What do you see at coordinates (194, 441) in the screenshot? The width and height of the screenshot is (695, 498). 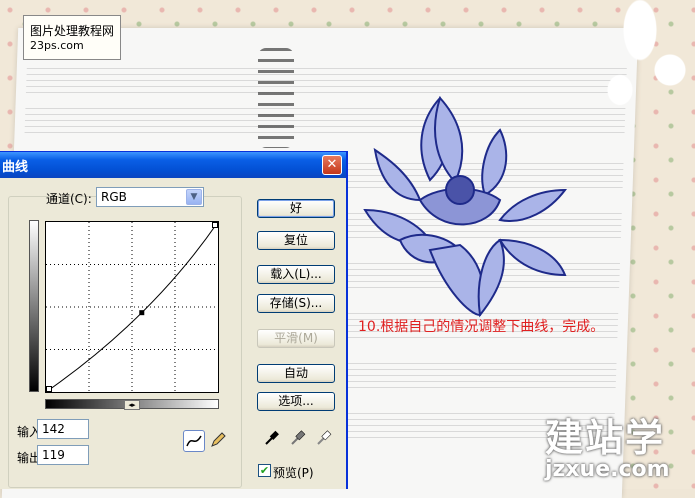 I see `curve-tool-icon` at bounding box center [194, 441].